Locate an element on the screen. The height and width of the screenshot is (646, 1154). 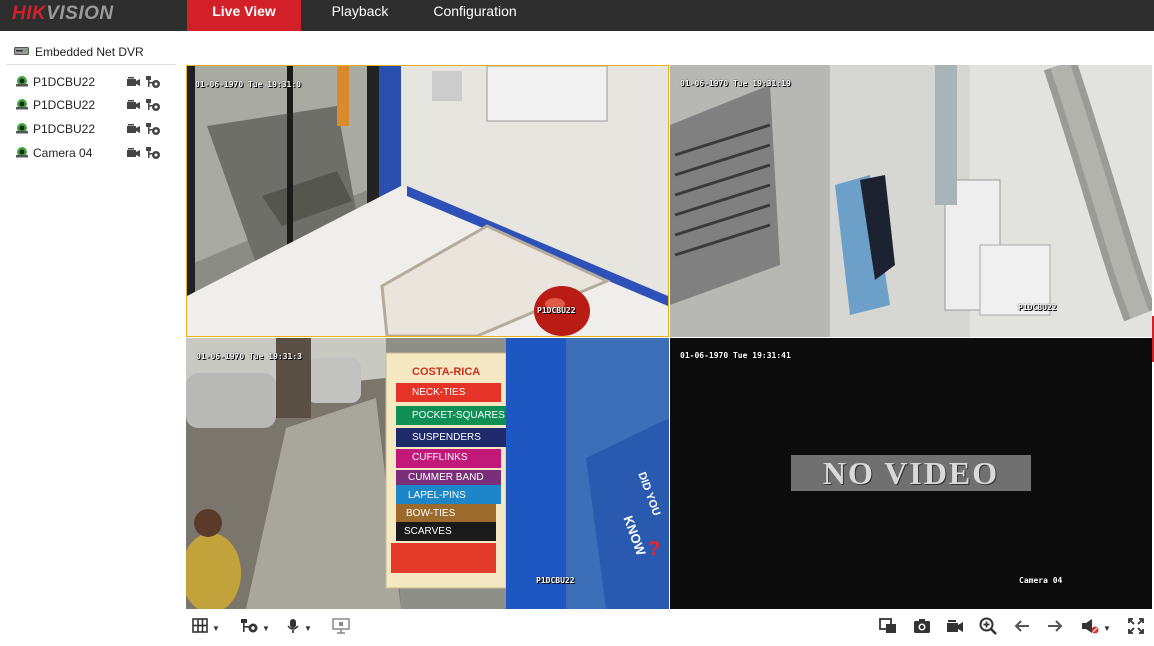
snapshot-icon is located at coordinates (922, 628).